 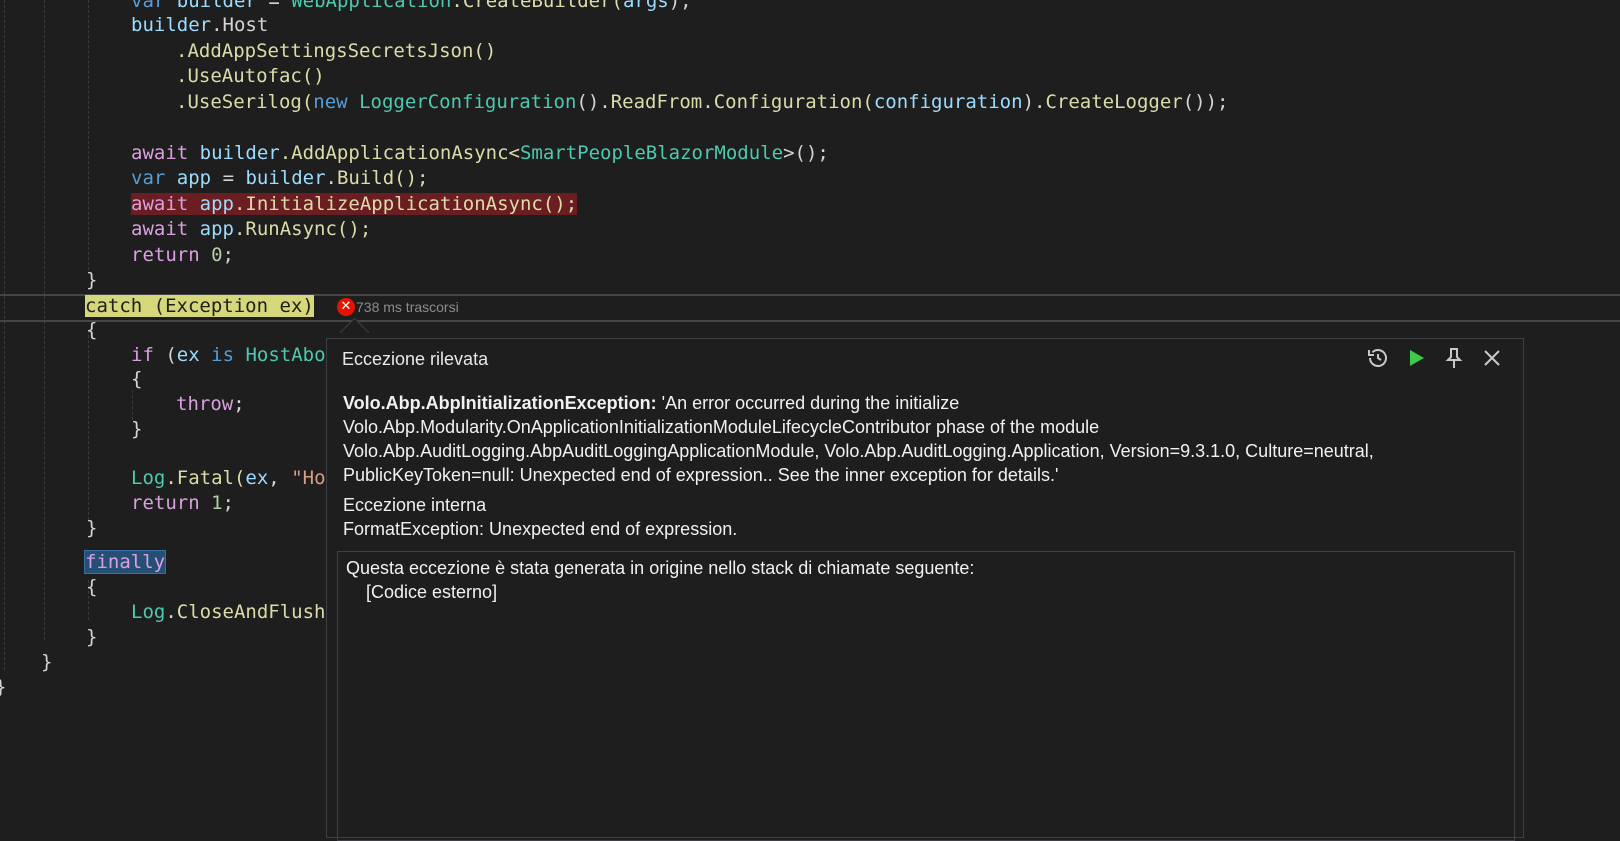 What do you see at coordinates (537, 6) in the screenshot?
I see `code-token: .CreateBuilder(` at bounding box center [537, 6].